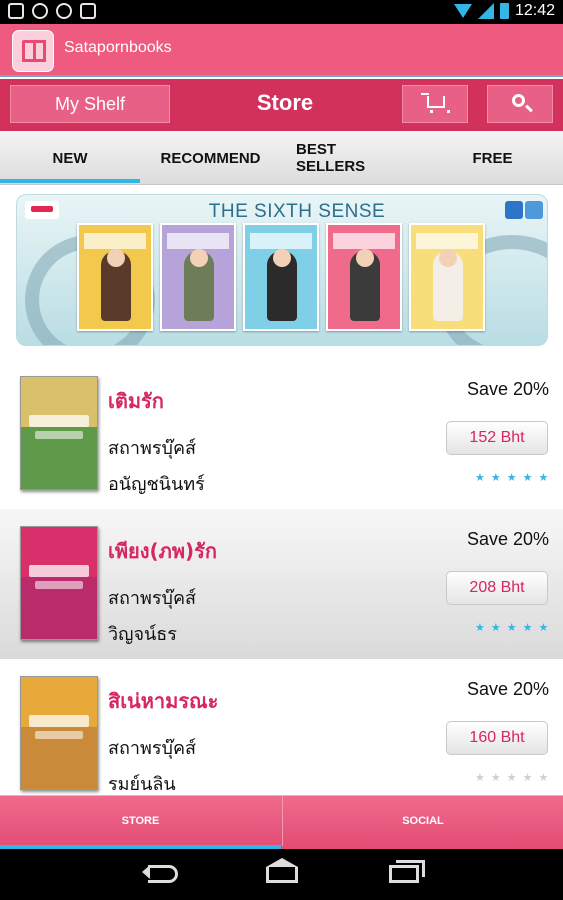 Image resolution: width=563 pixels, height=900 pixels. I want to click on book-author: อนัญชนินทร์, so click(156, 484).